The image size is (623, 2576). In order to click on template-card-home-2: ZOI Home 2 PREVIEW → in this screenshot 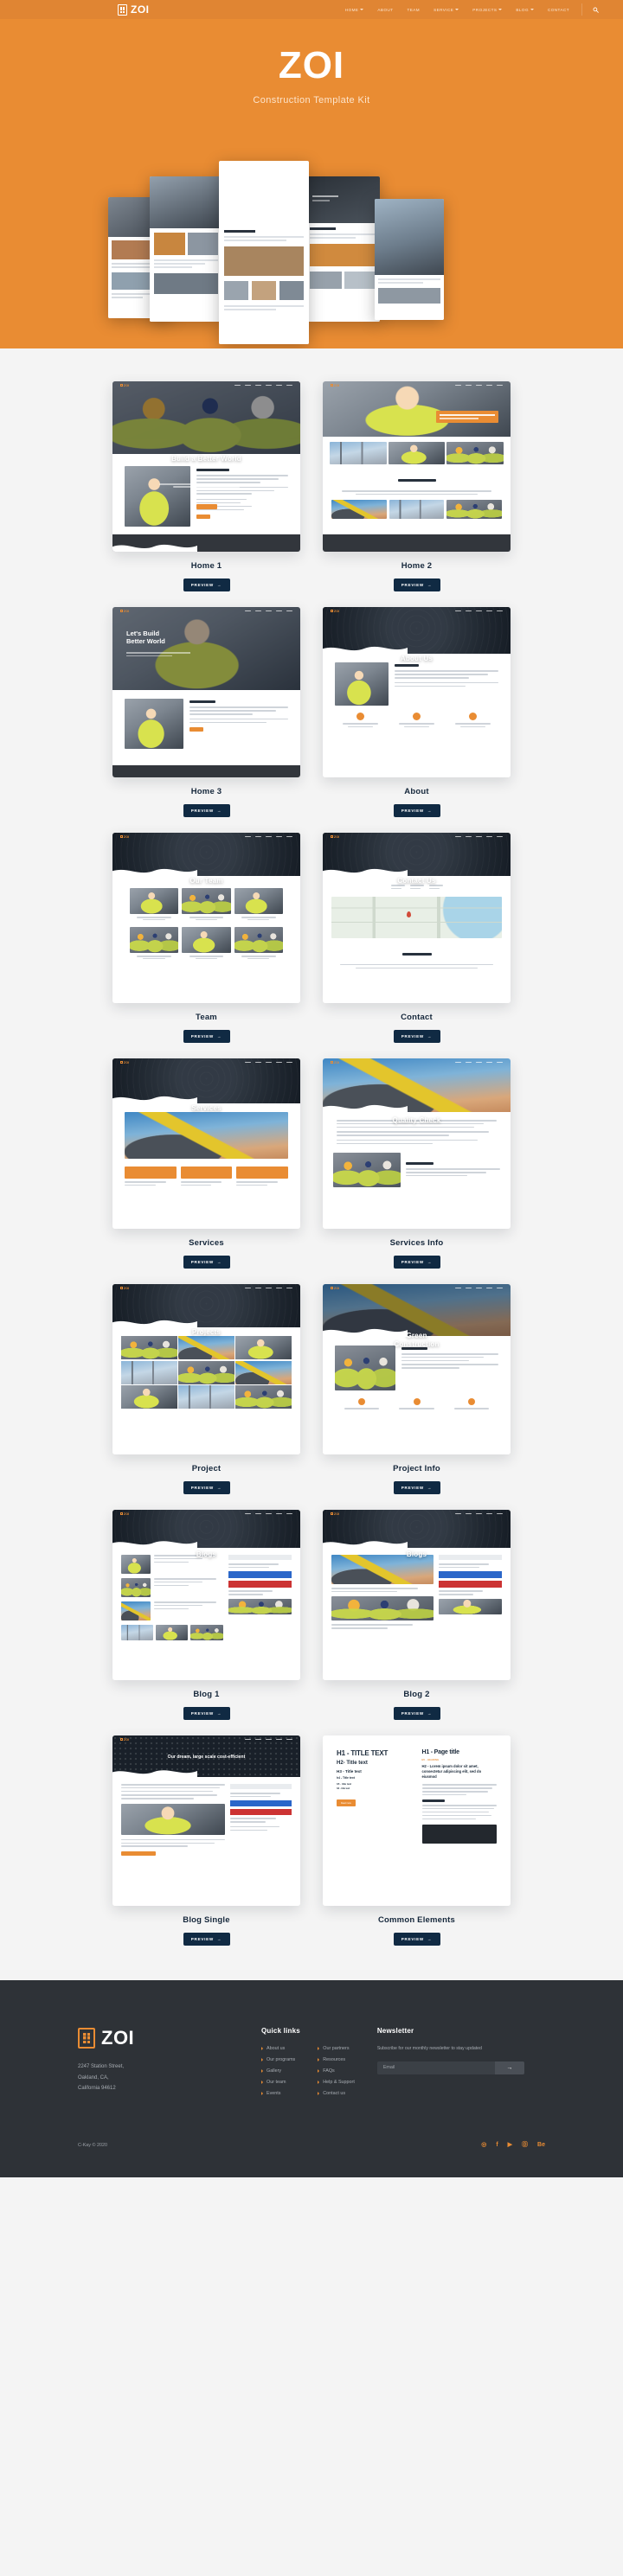, I will do `click(417, 486)`.